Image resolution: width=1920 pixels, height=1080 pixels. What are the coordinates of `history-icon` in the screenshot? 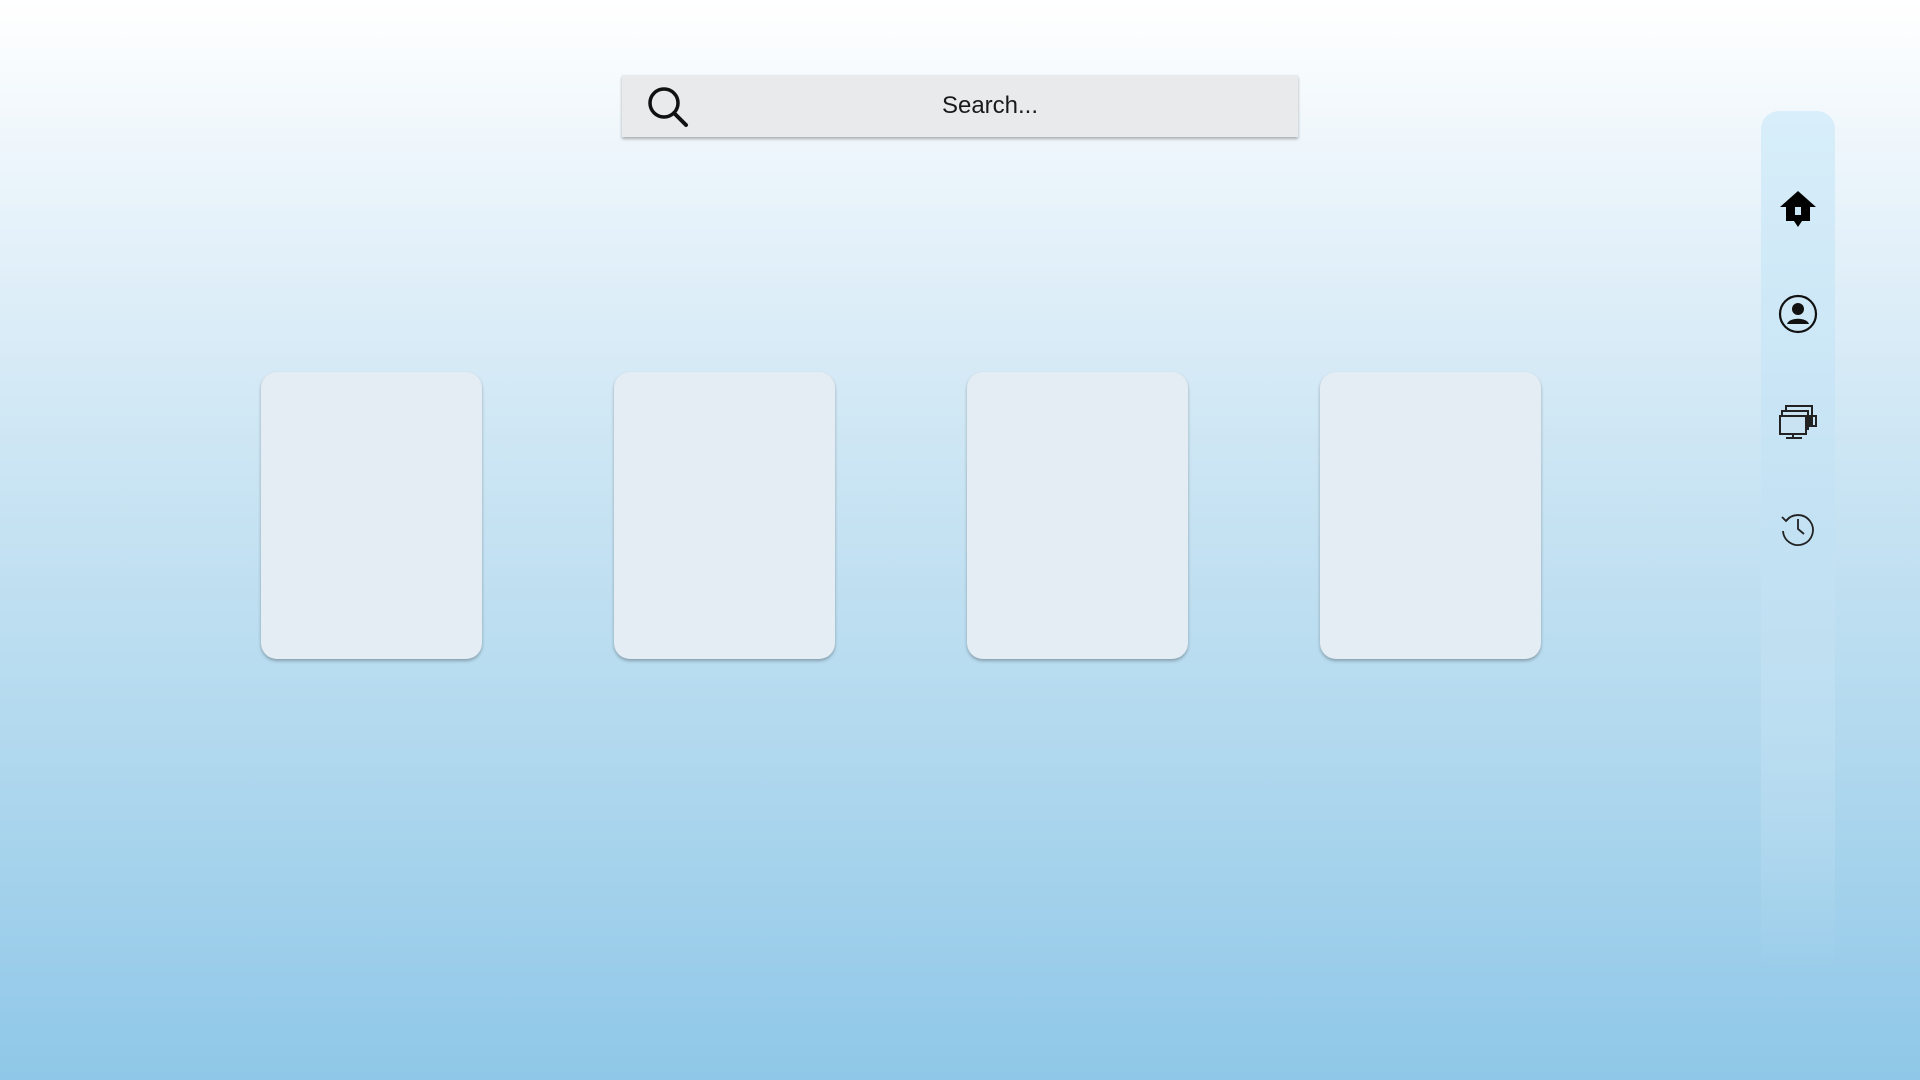 It's located at (1797, 530).